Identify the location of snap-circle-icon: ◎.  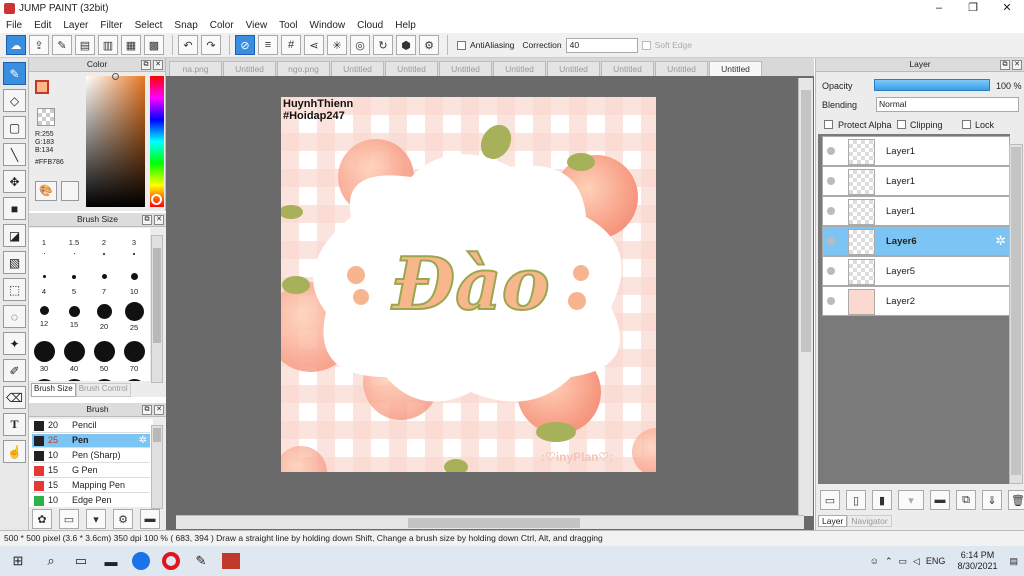
(360, 45).